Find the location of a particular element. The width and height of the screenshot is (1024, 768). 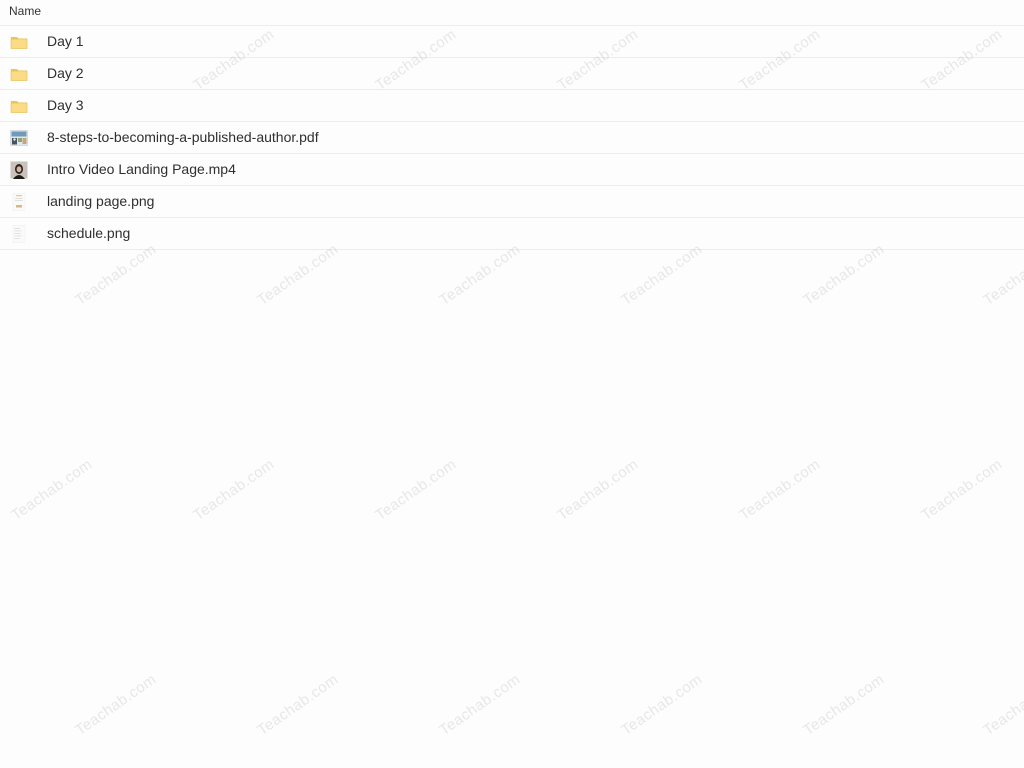

file-row-landing-page: landing page.png is located at coordinates (512, 202).